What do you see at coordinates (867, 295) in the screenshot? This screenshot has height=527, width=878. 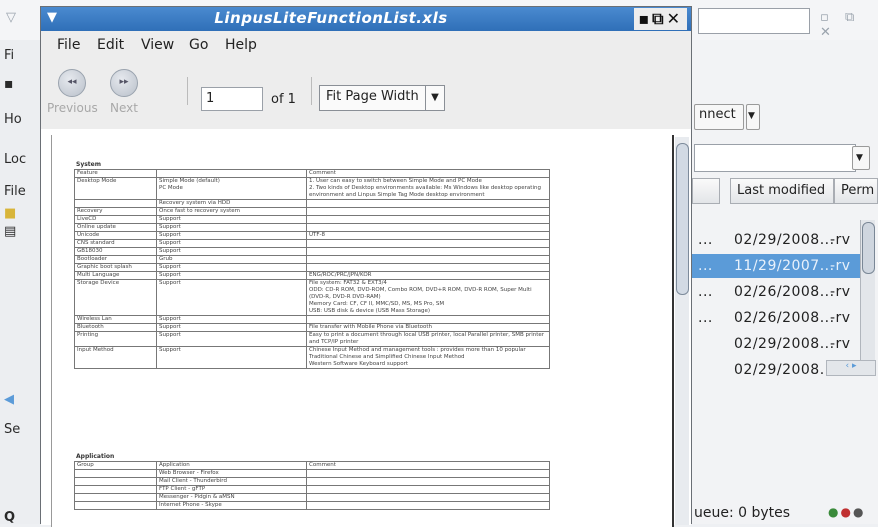 I see `background-vertical-scrollbar` at bounding box center [867, 295].